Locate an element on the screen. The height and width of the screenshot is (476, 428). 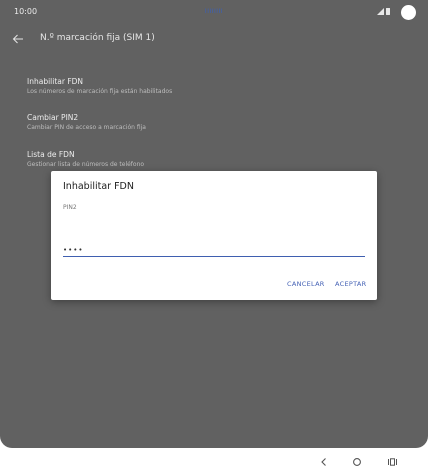
setting-title: Cambiar PIN2 is located at coordinates (53, 117).